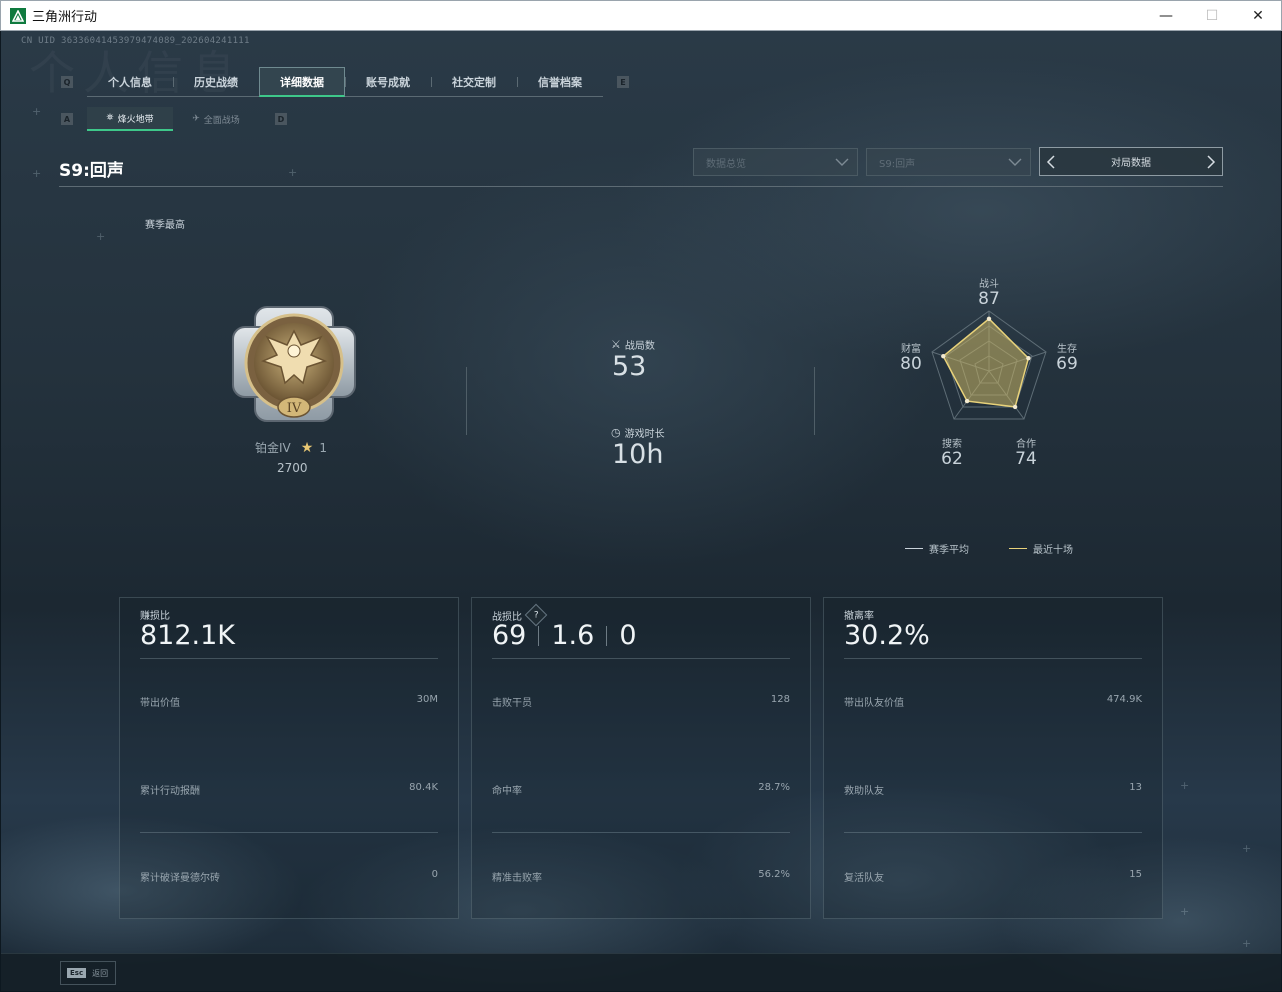  Describe the element at coordinates (474, 82) in the screenshot. I see `tab-social: 社交定制` at that location.